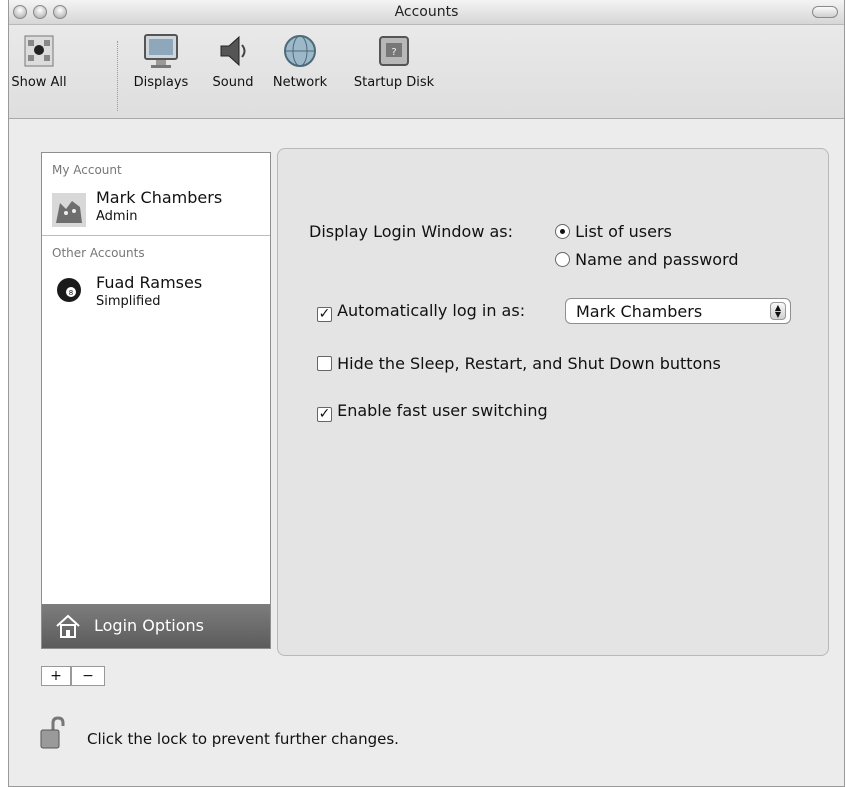 This screenshot has height=787, width=847. I want to click on login-options-label: Login Options, so click(149, 625).